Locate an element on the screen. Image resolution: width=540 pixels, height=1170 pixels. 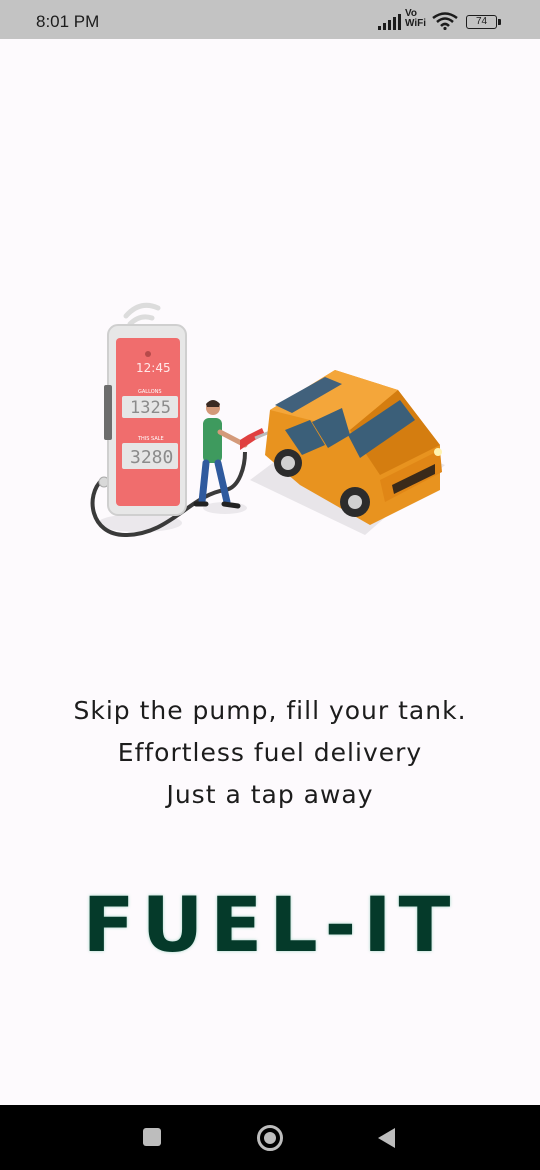
vowifi-icon: Vo WiFi is located at coordinates (417, 21).